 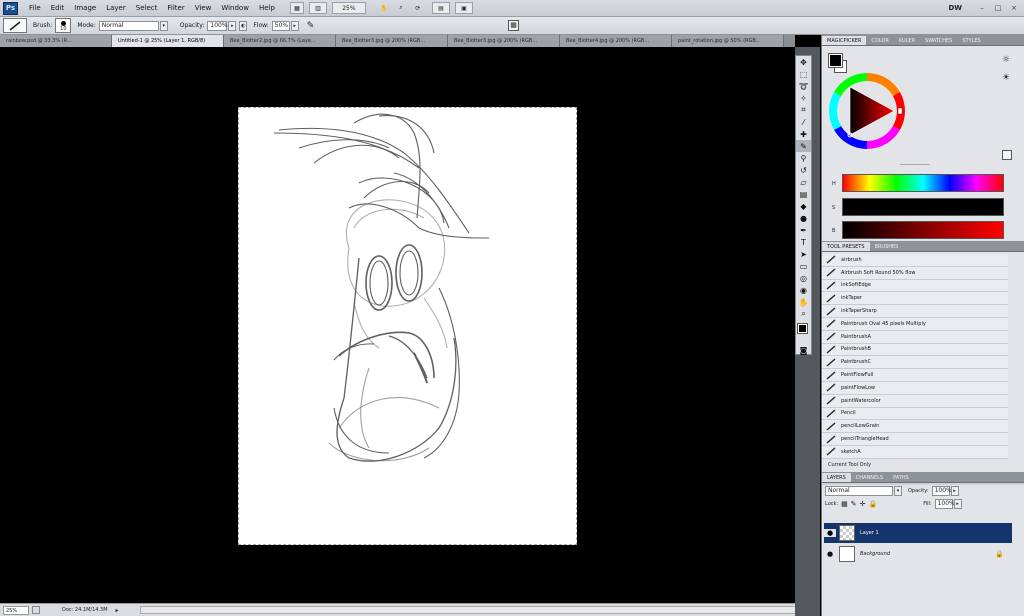 I want to click on launch-bridge-button: ▦, so click(x=296, y=8).